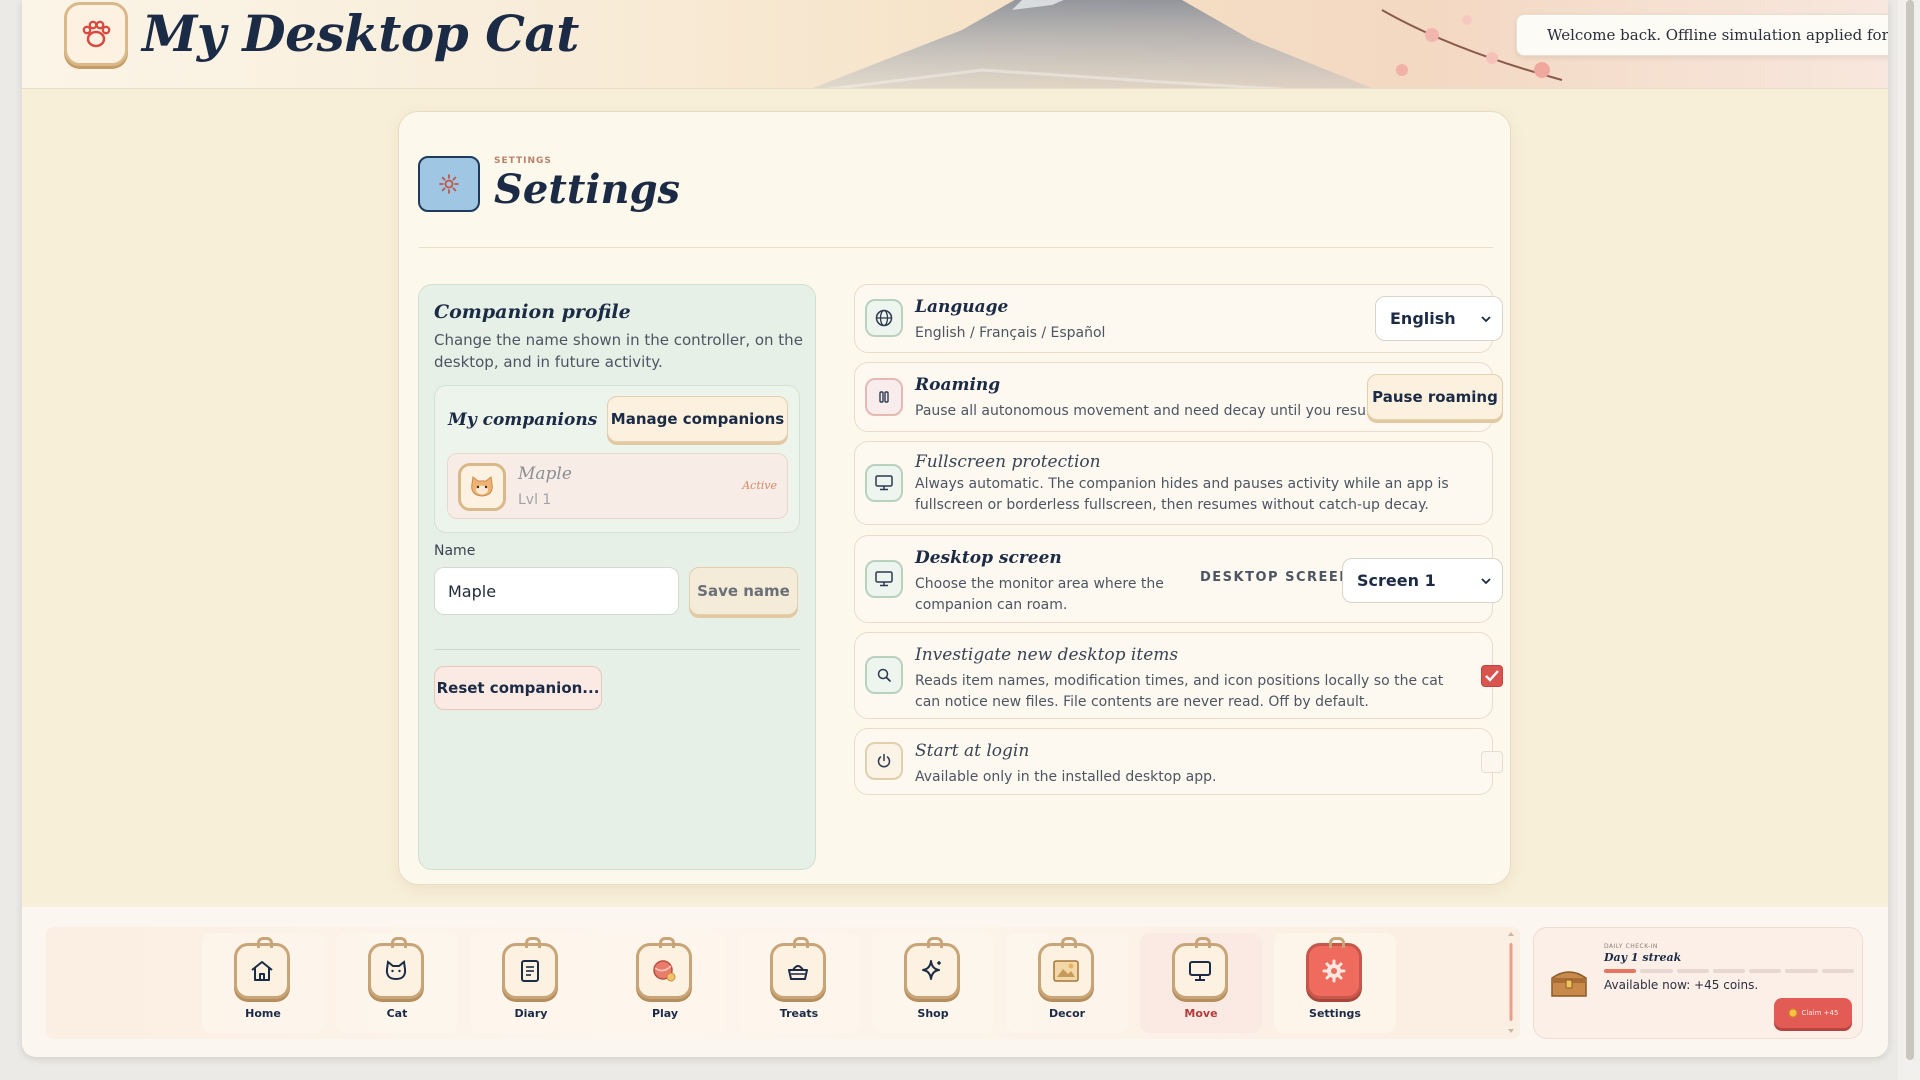  Describe the element at coordinates (1201, 1013) in the screenshot. I see `nav-label-move: Move` at that location.